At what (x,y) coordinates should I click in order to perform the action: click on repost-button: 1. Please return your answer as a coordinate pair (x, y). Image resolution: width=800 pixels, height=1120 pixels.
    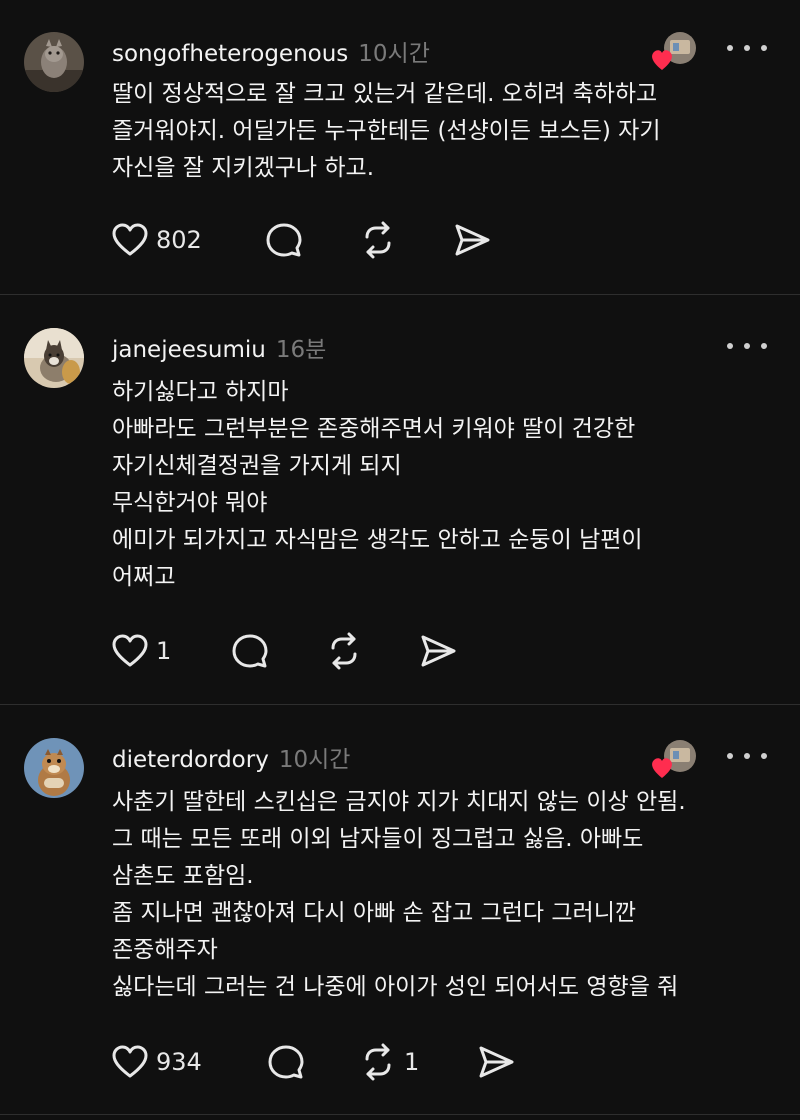
    Looking at the image, I should click on (388, 1062).